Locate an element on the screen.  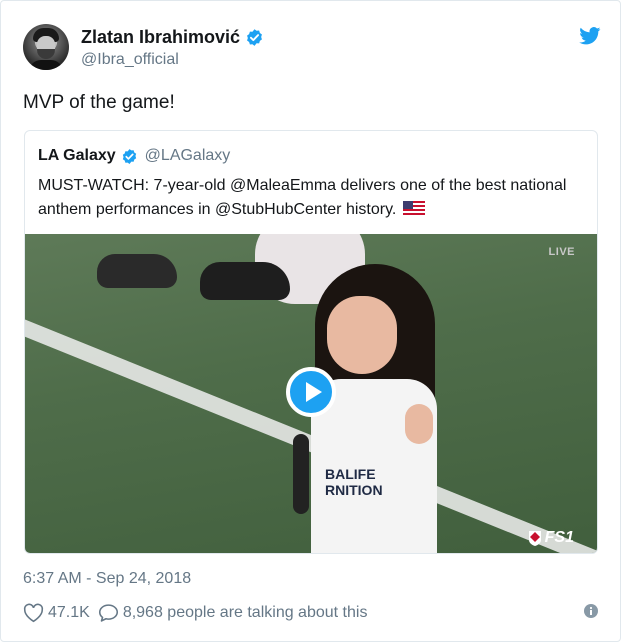
girl-hand is located at coordinates (419, 424).